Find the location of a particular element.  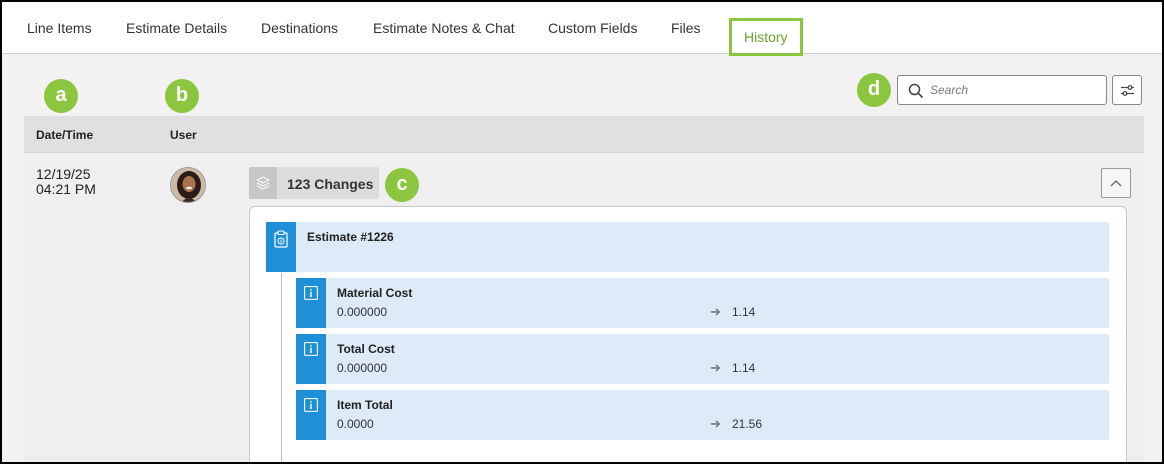

tab-custom-fields: Custom Fields is located at coordinates (592, 28).